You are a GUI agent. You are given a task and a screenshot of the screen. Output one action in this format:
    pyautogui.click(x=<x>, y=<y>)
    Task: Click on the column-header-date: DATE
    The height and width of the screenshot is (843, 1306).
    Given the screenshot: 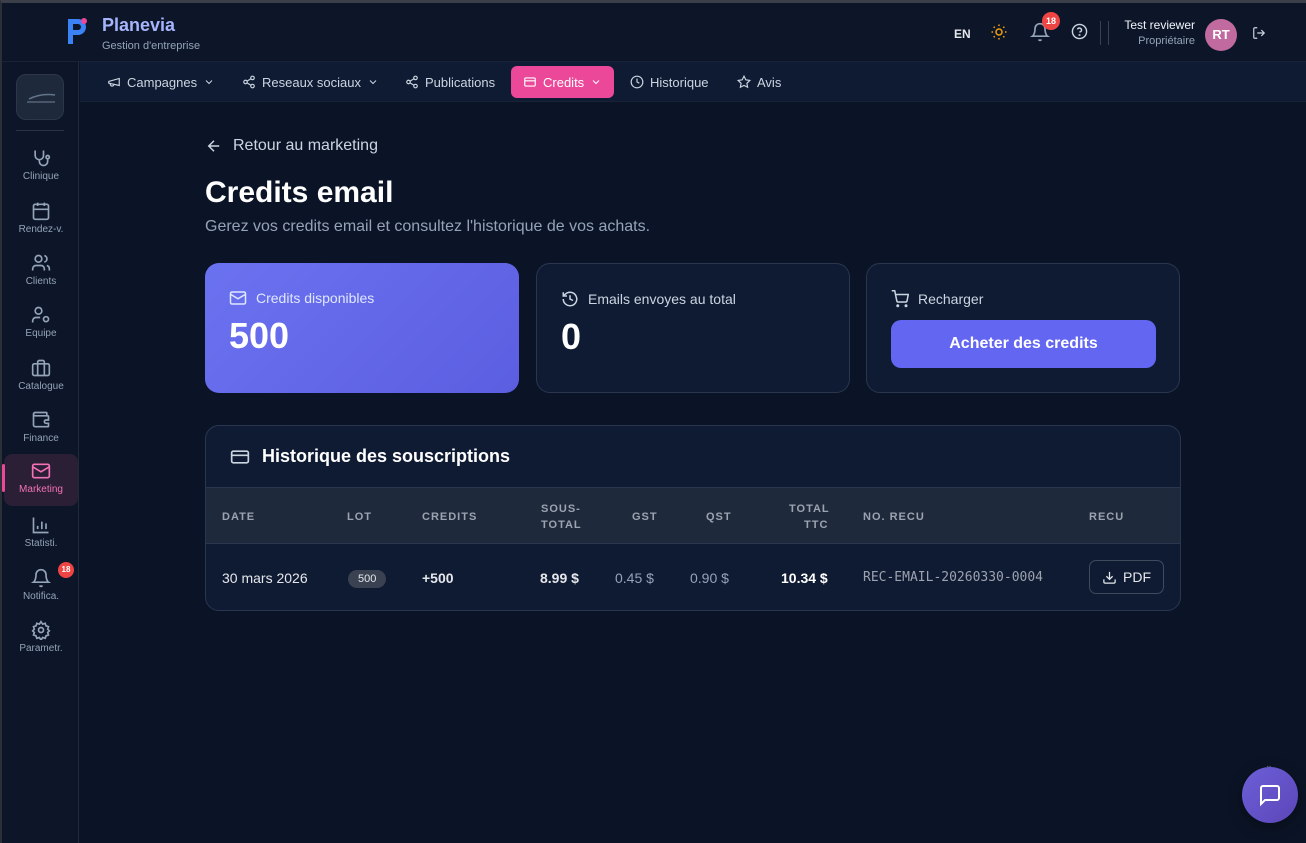 What is the action you would take?
    pyautogui.click(x=239, y=517)
    